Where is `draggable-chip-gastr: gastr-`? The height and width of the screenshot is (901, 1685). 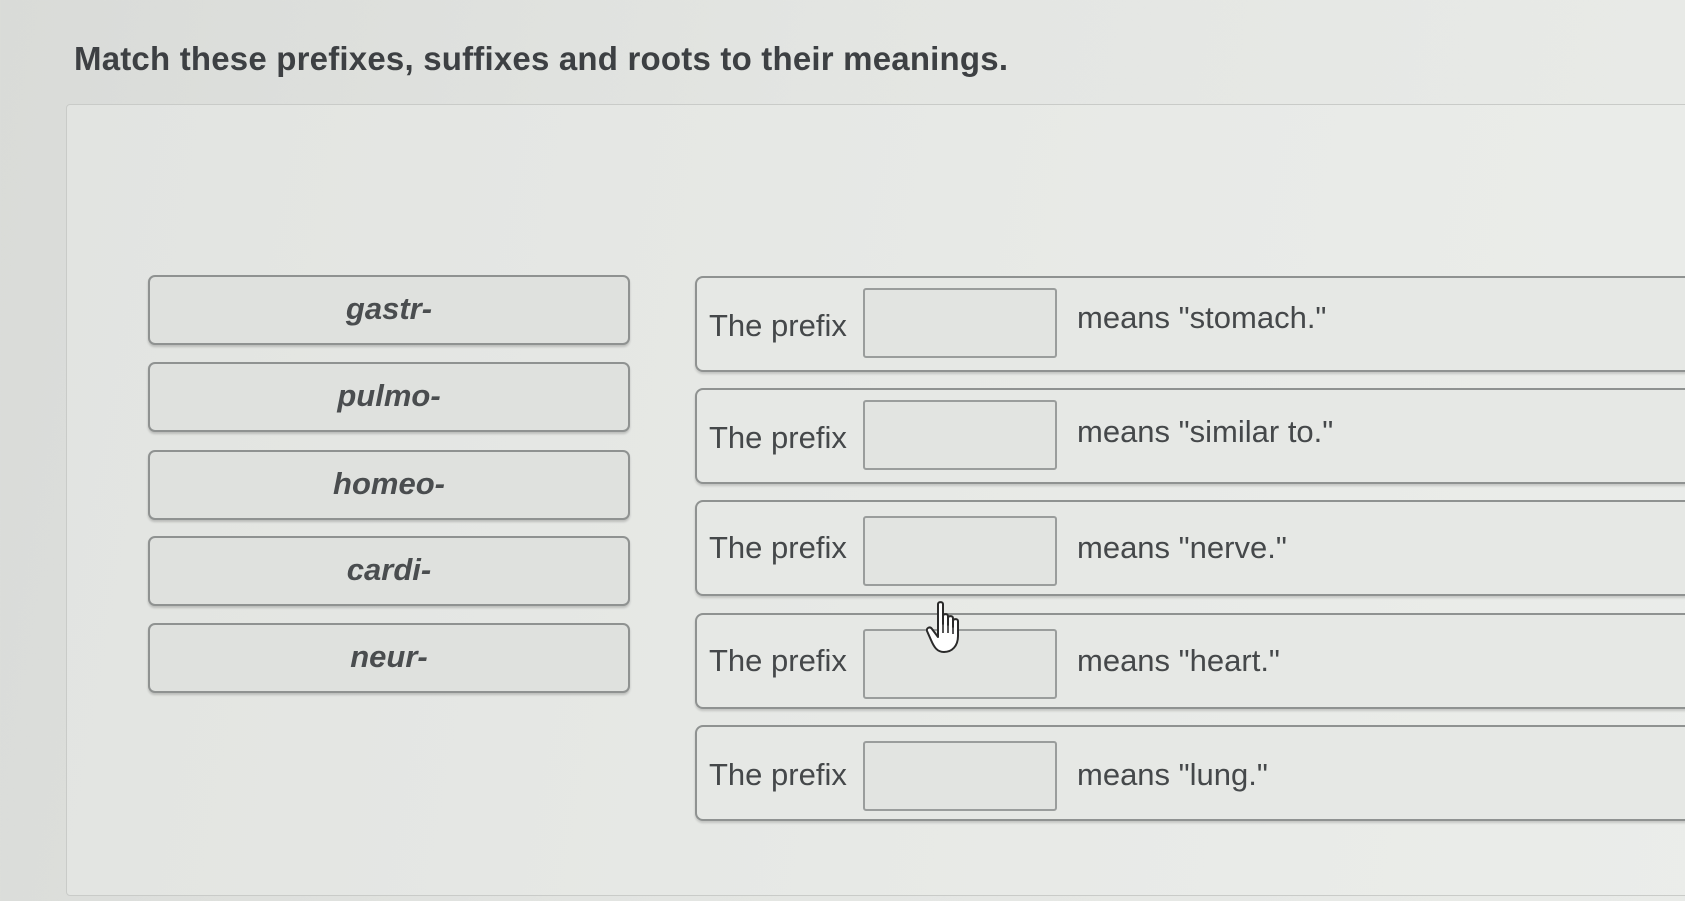 draggable-chip-gastr: gastr- is located at coordinates (389, 310).